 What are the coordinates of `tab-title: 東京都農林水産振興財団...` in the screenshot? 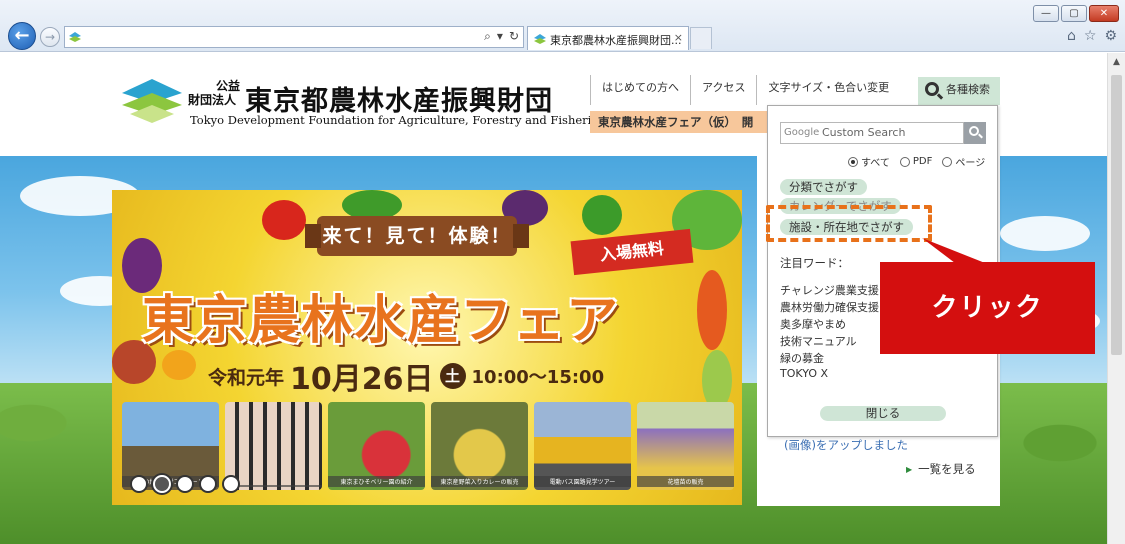 It's located at (616, 40).